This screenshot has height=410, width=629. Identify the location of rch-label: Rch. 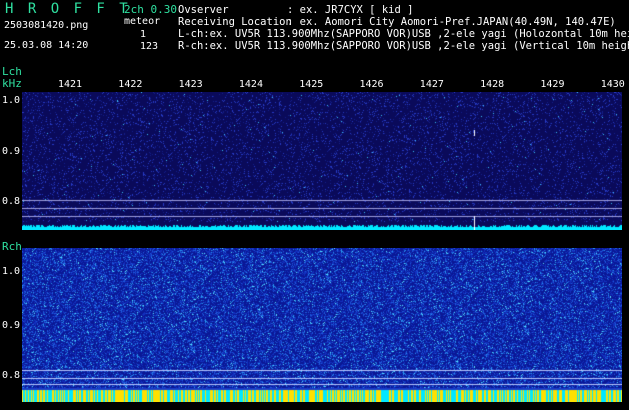
(12, 246).